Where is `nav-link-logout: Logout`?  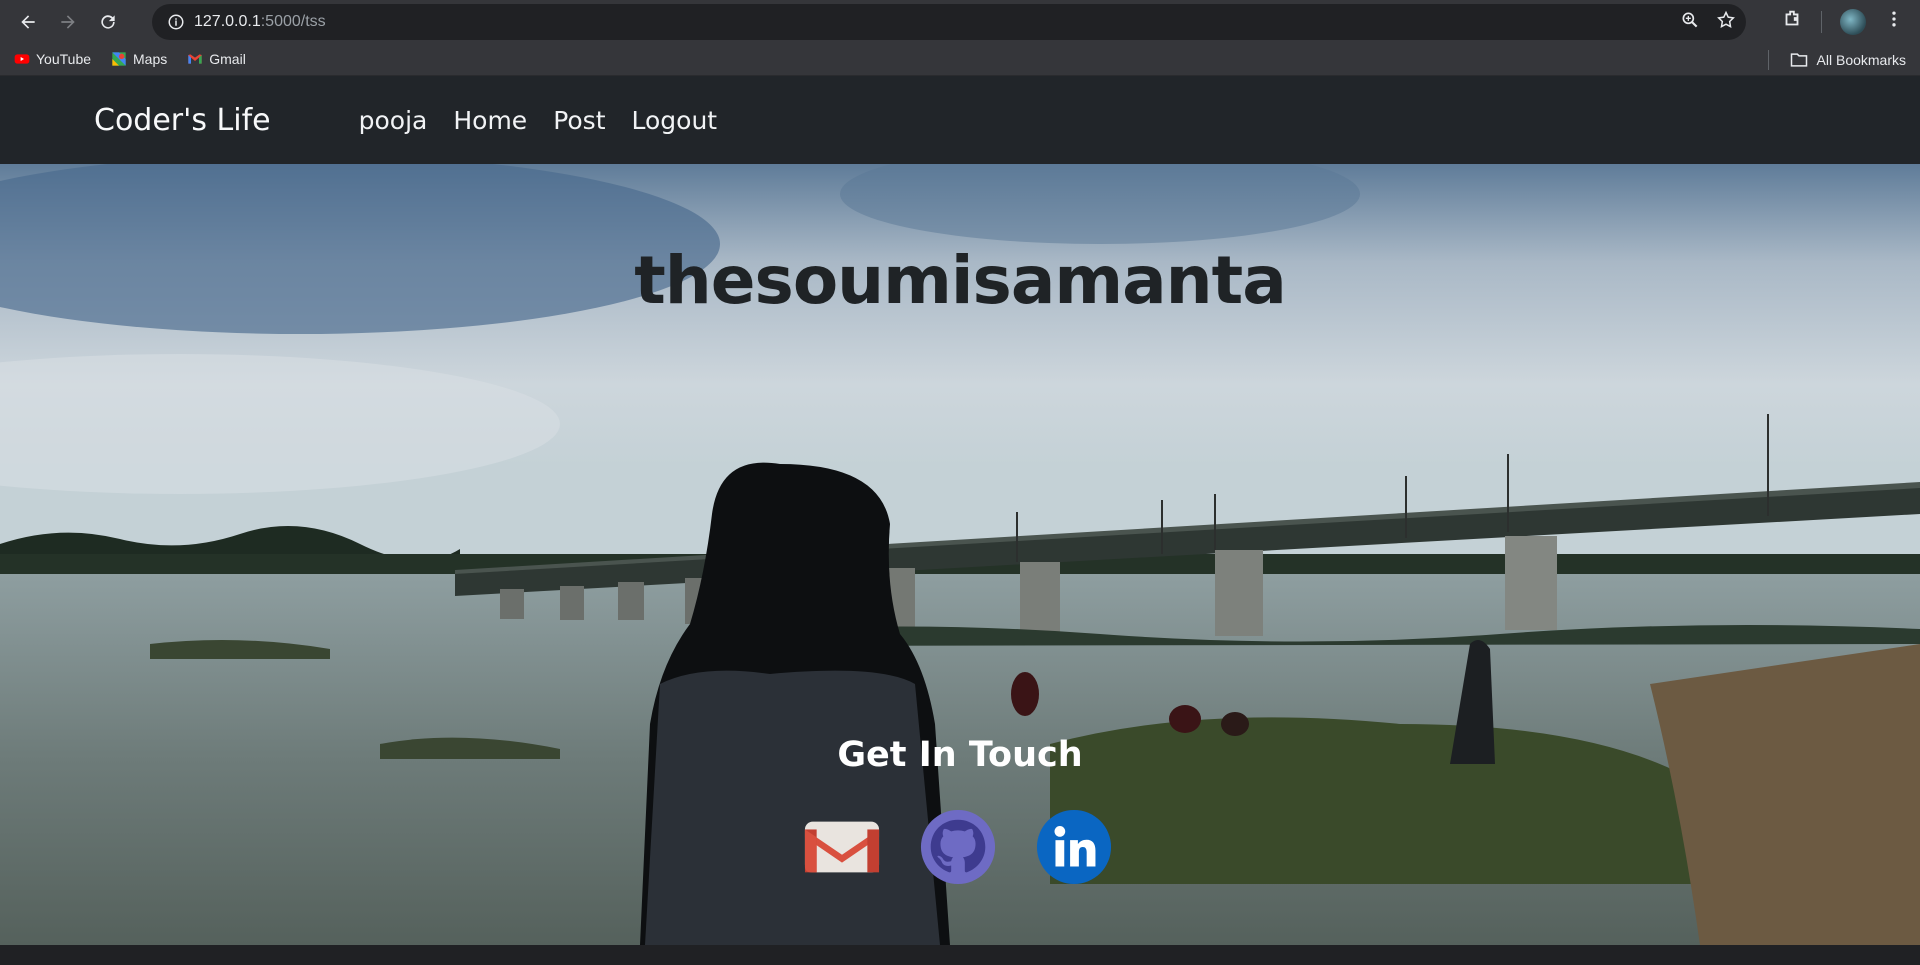
nav-link-logout: Logout is located at coordinates (675, 120).